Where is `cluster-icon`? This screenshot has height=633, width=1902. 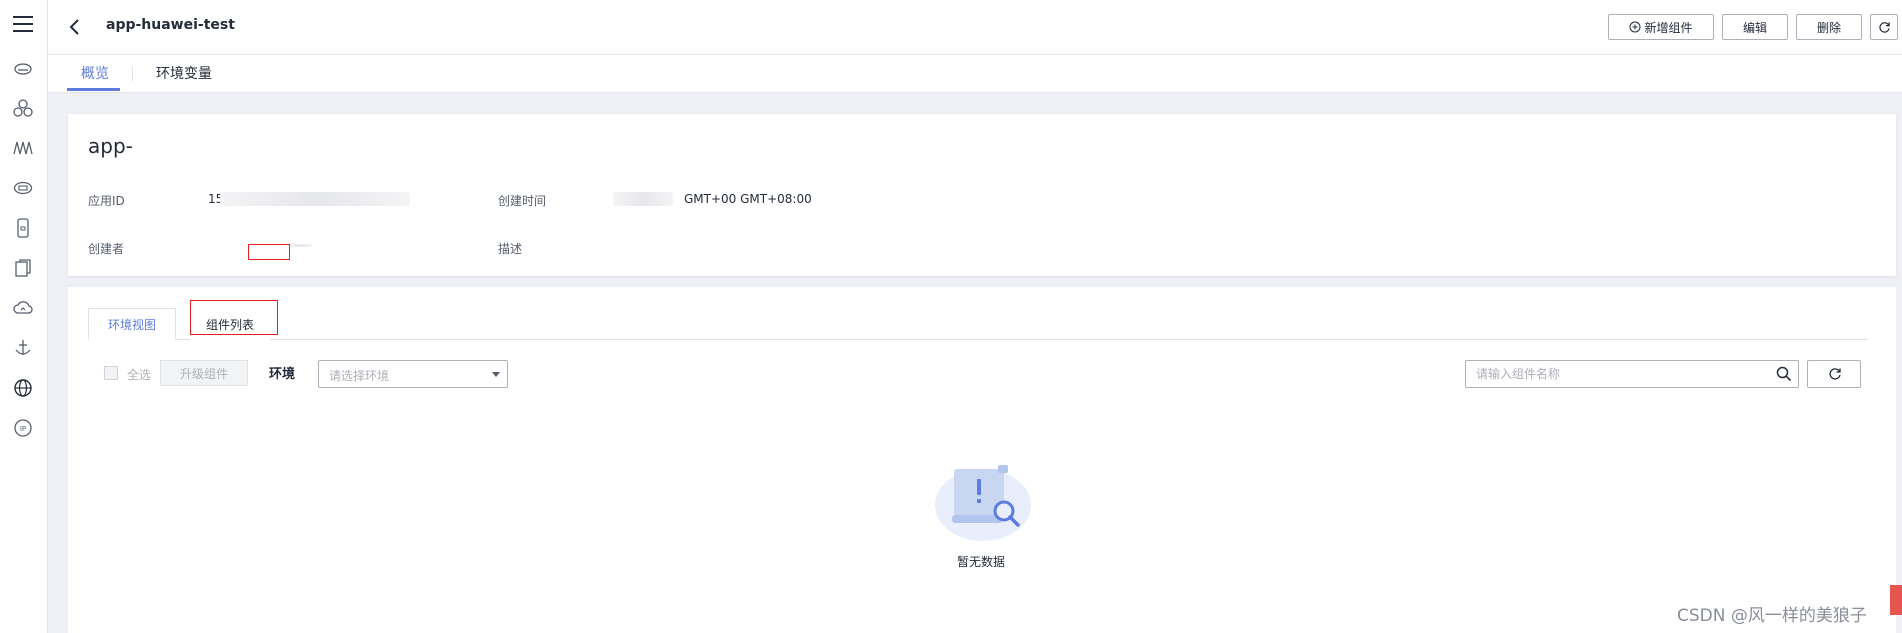 cluster-icon is located at coordinates (23, 108).